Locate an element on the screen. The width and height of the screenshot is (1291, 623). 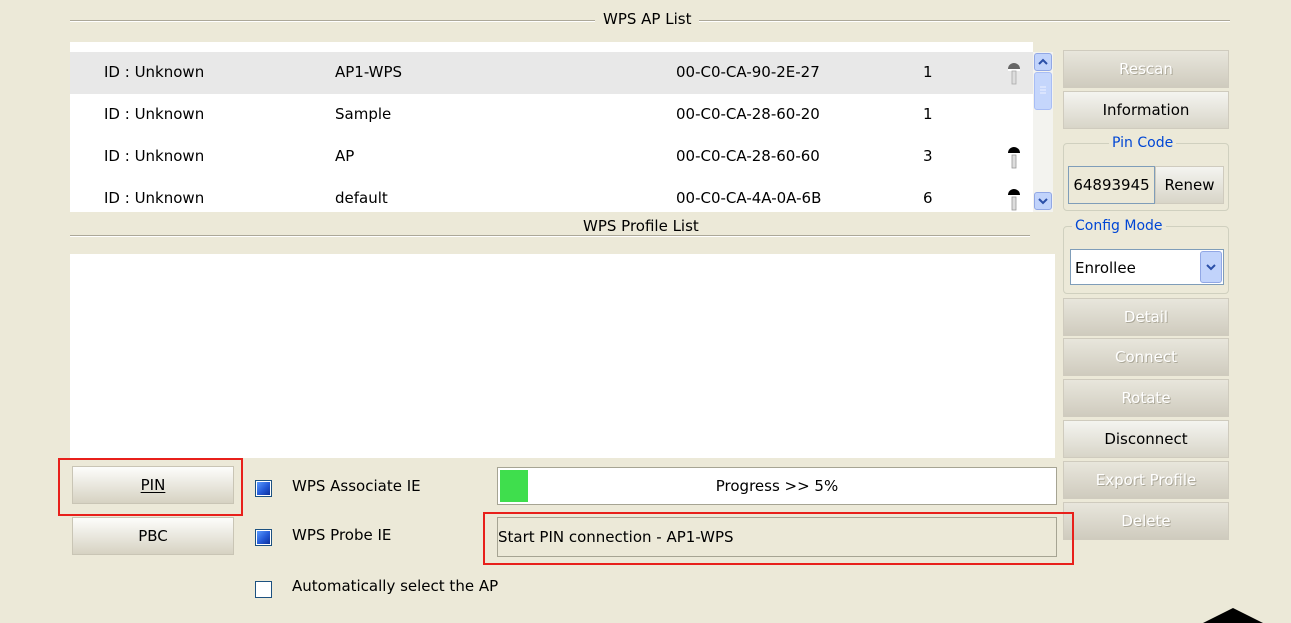
pin-code-field: 64893945 is located at coordinates (1111, 185).